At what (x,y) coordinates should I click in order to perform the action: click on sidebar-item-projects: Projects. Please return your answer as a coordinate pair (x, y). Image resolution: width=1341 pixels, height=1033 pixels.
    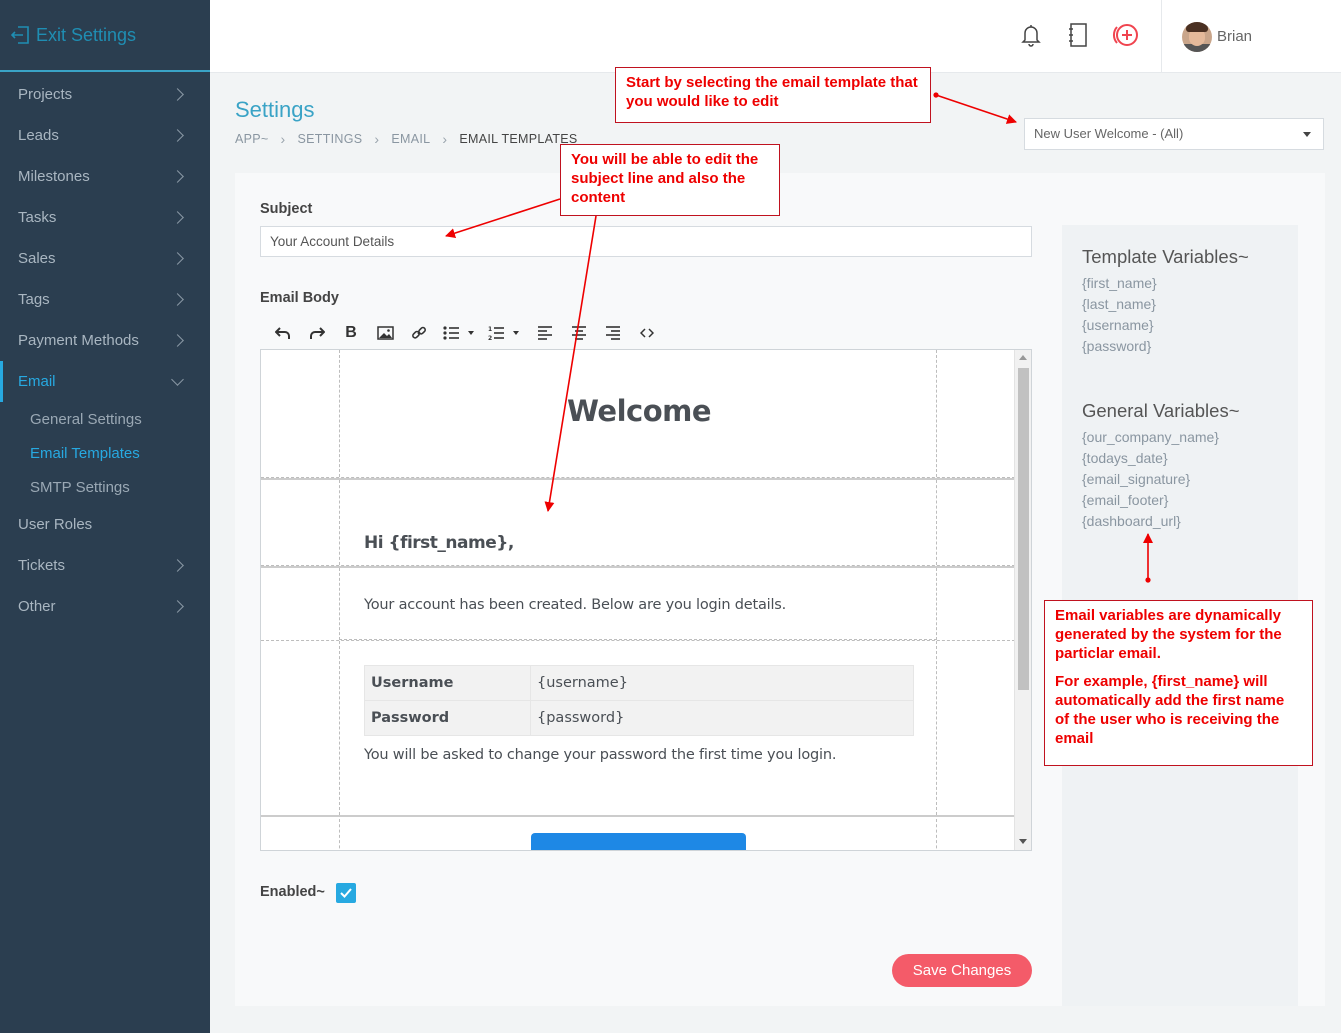
    Looking at the image, I should click on (105, 94).